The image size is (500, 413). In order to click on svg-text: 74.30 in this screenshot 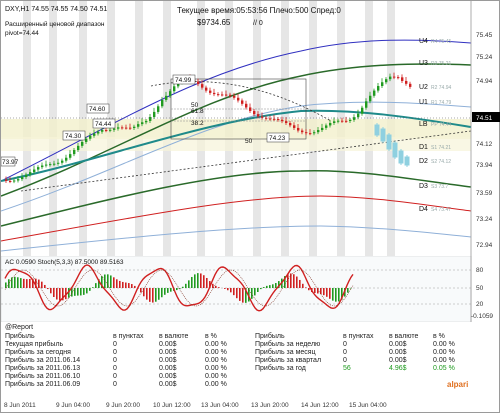, I will do `click(73, 136)`.